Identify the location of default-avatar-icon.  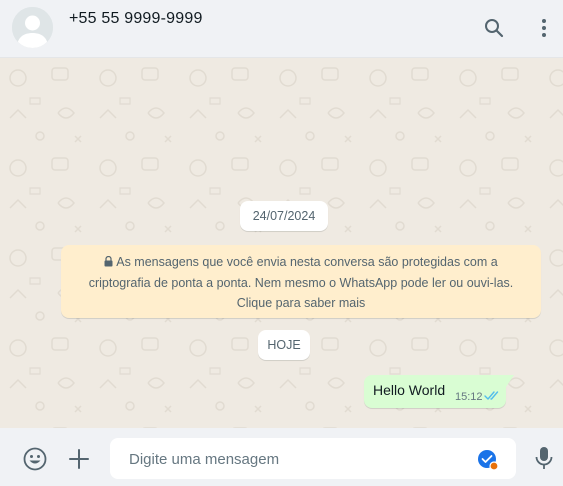
(32, 27).